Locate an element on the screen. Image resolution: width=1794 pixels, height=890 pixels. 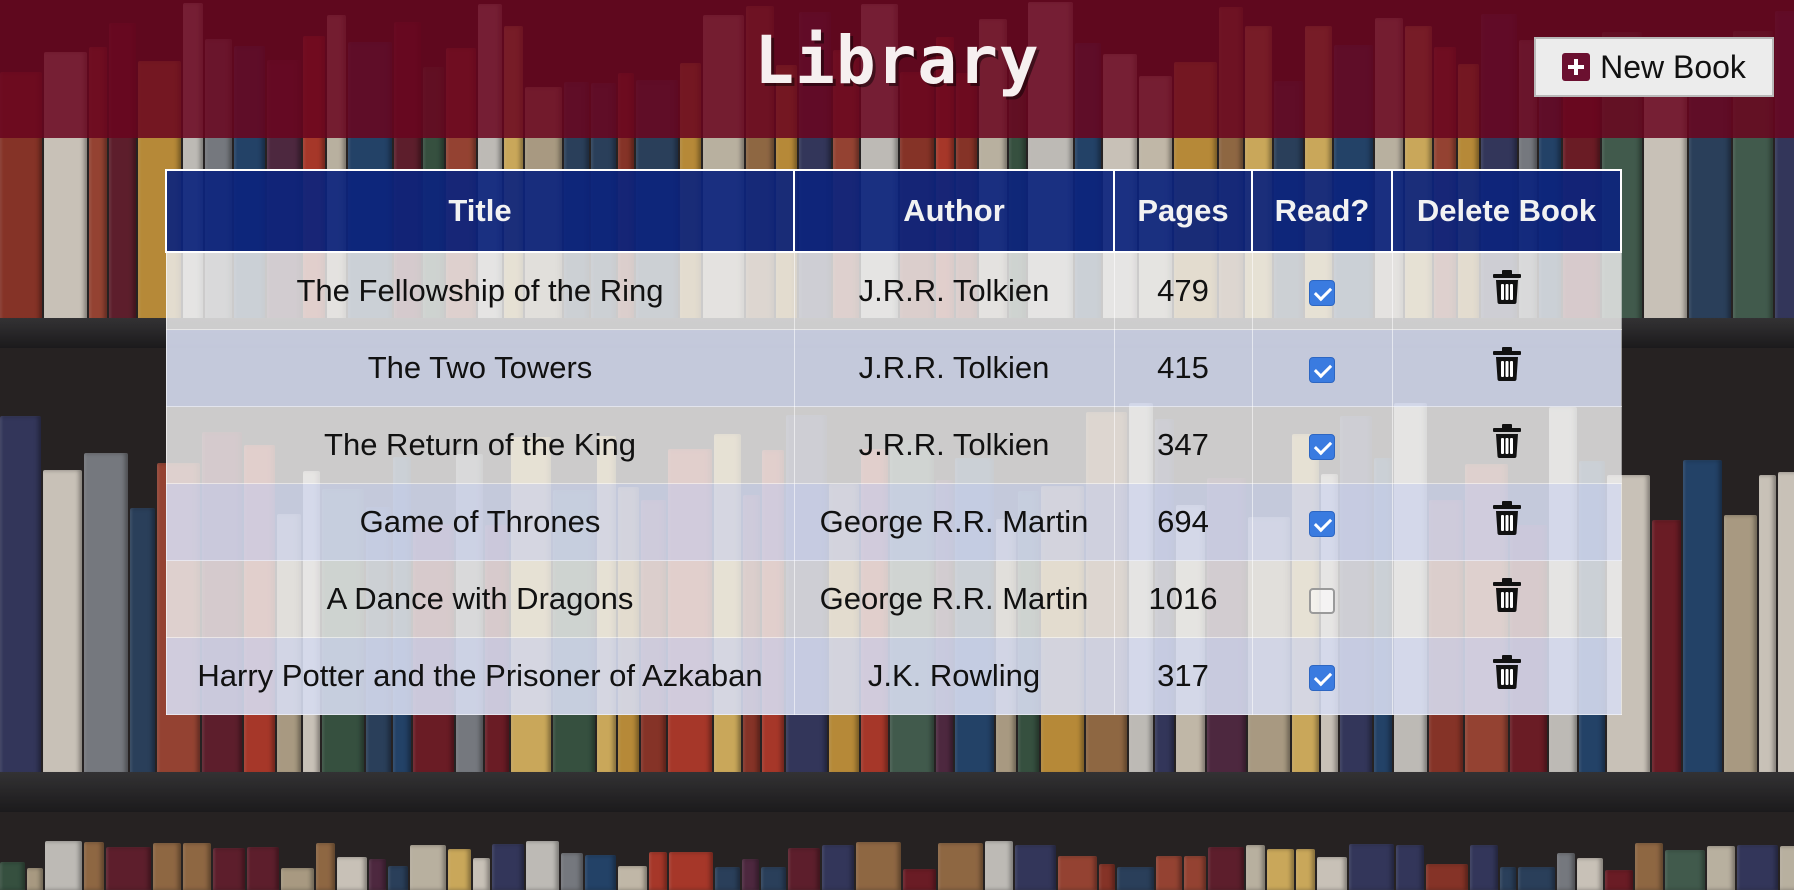
table-row: Game of Thrones George R.R. Martin 694 is located at coordinates (893, 522).